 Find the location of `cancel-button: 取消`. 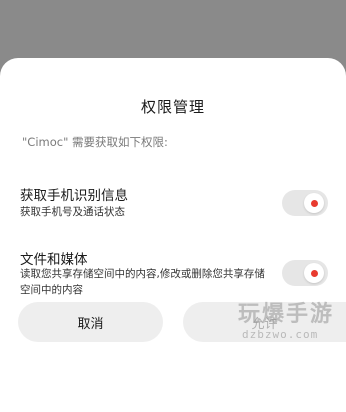

cancel-button: 取消 is located at coordinates (90, 322).